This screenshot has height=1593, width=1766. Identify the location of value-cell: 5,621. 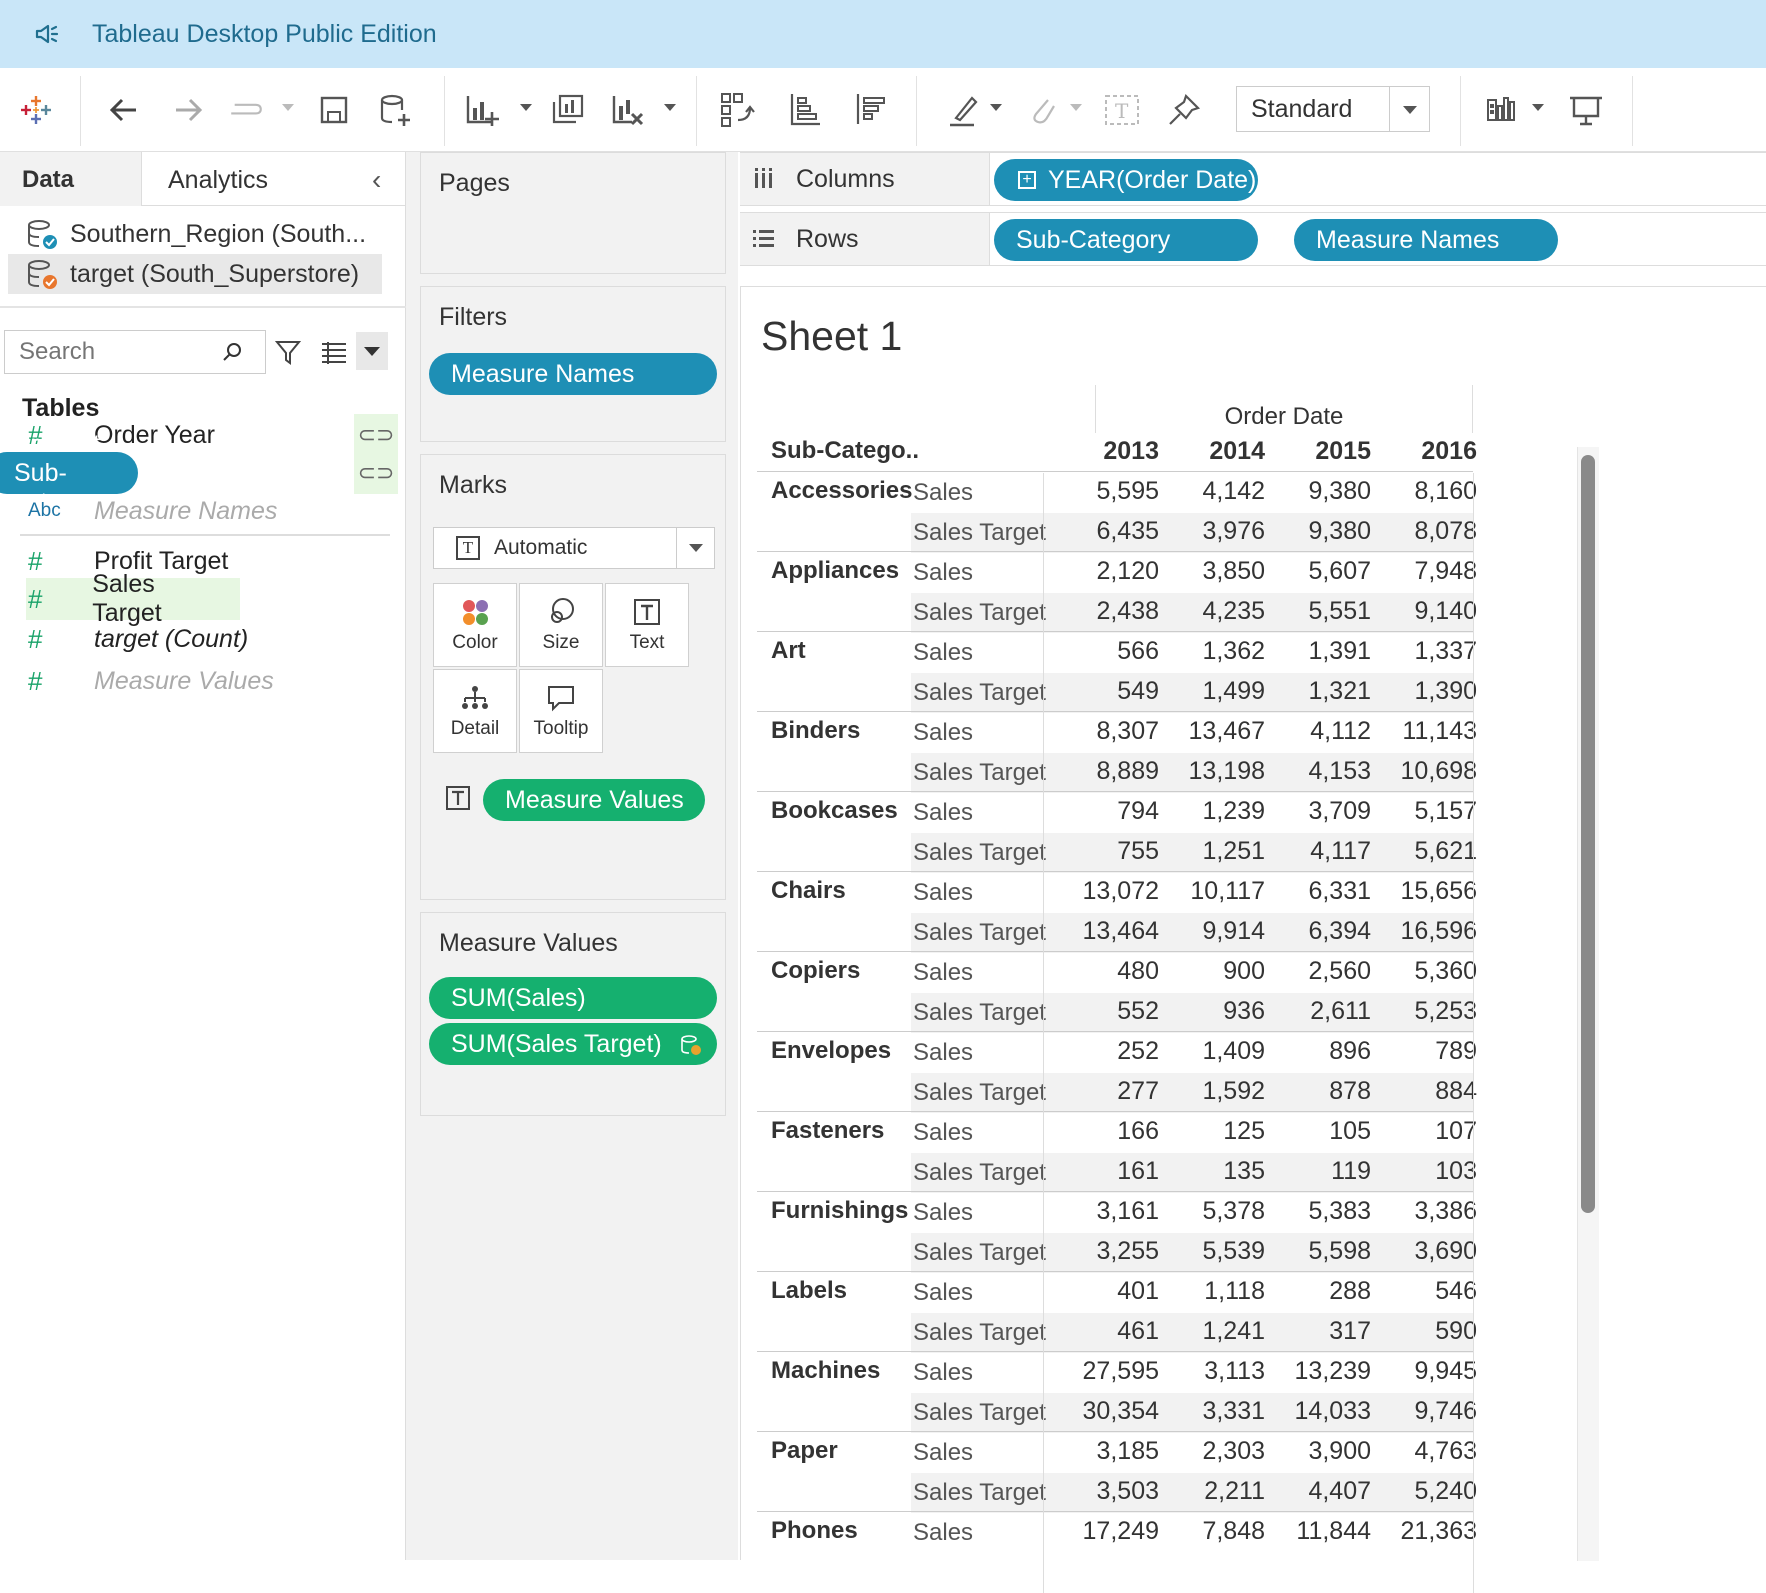
(1424, 851).